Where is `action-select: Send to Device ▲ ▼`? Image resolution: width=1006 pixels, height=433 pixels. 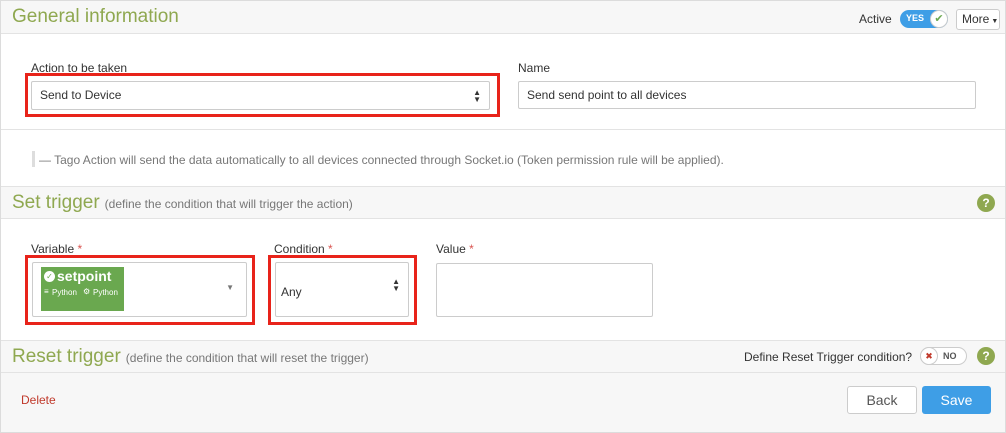
action-select: Send to Device ▲ ▼ is located at coordinates (260, 95).